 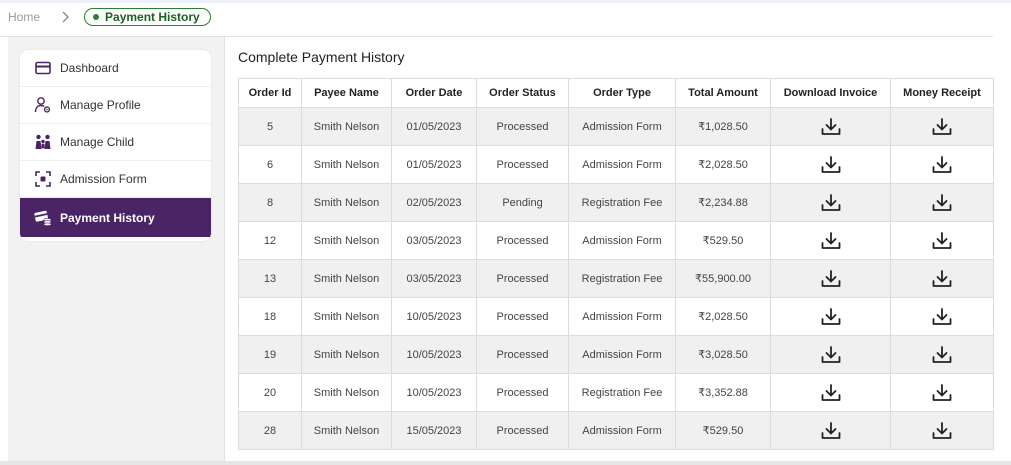 What do you see at coordinates (270, 316) in the screenshot?
I see `order-id-cell: 18` at bounding box center [270, 316].